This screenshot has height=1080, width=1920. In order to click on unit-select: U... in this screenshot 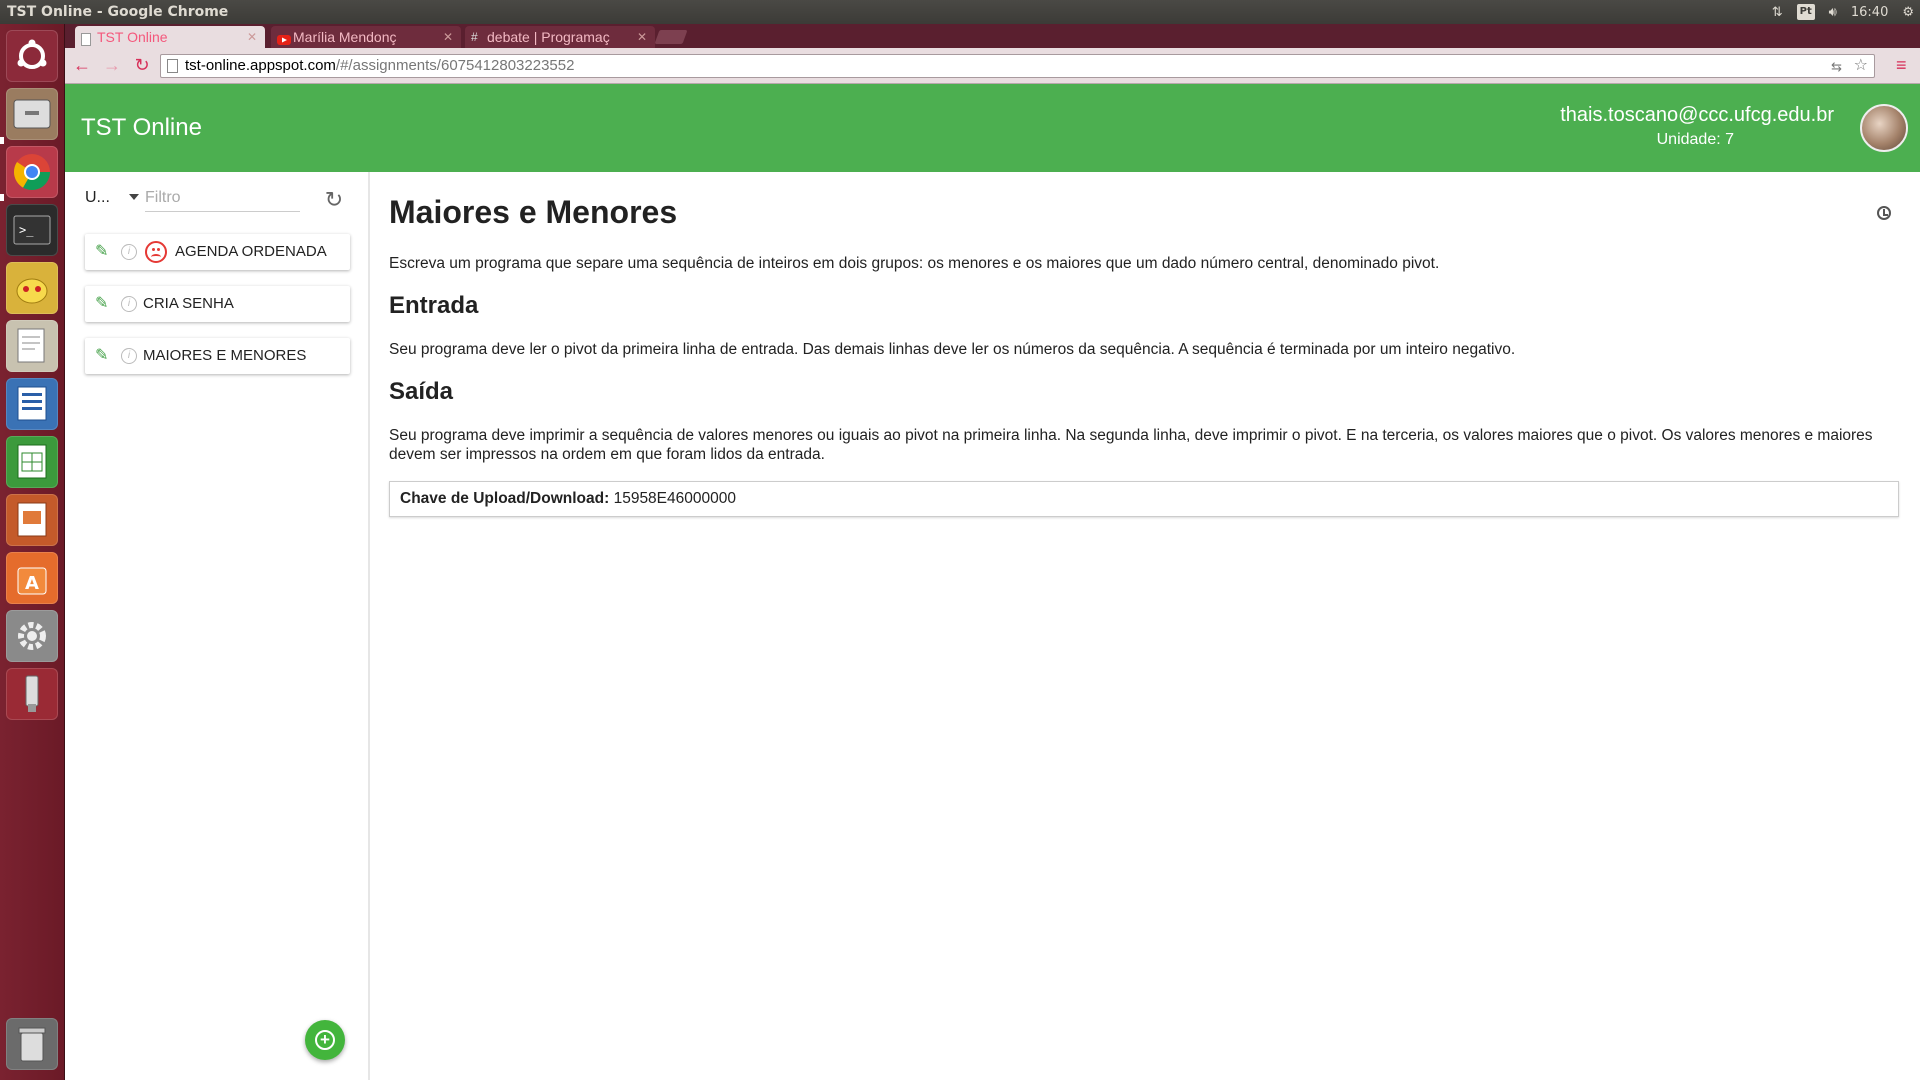, I will do `click(97, 198)`.